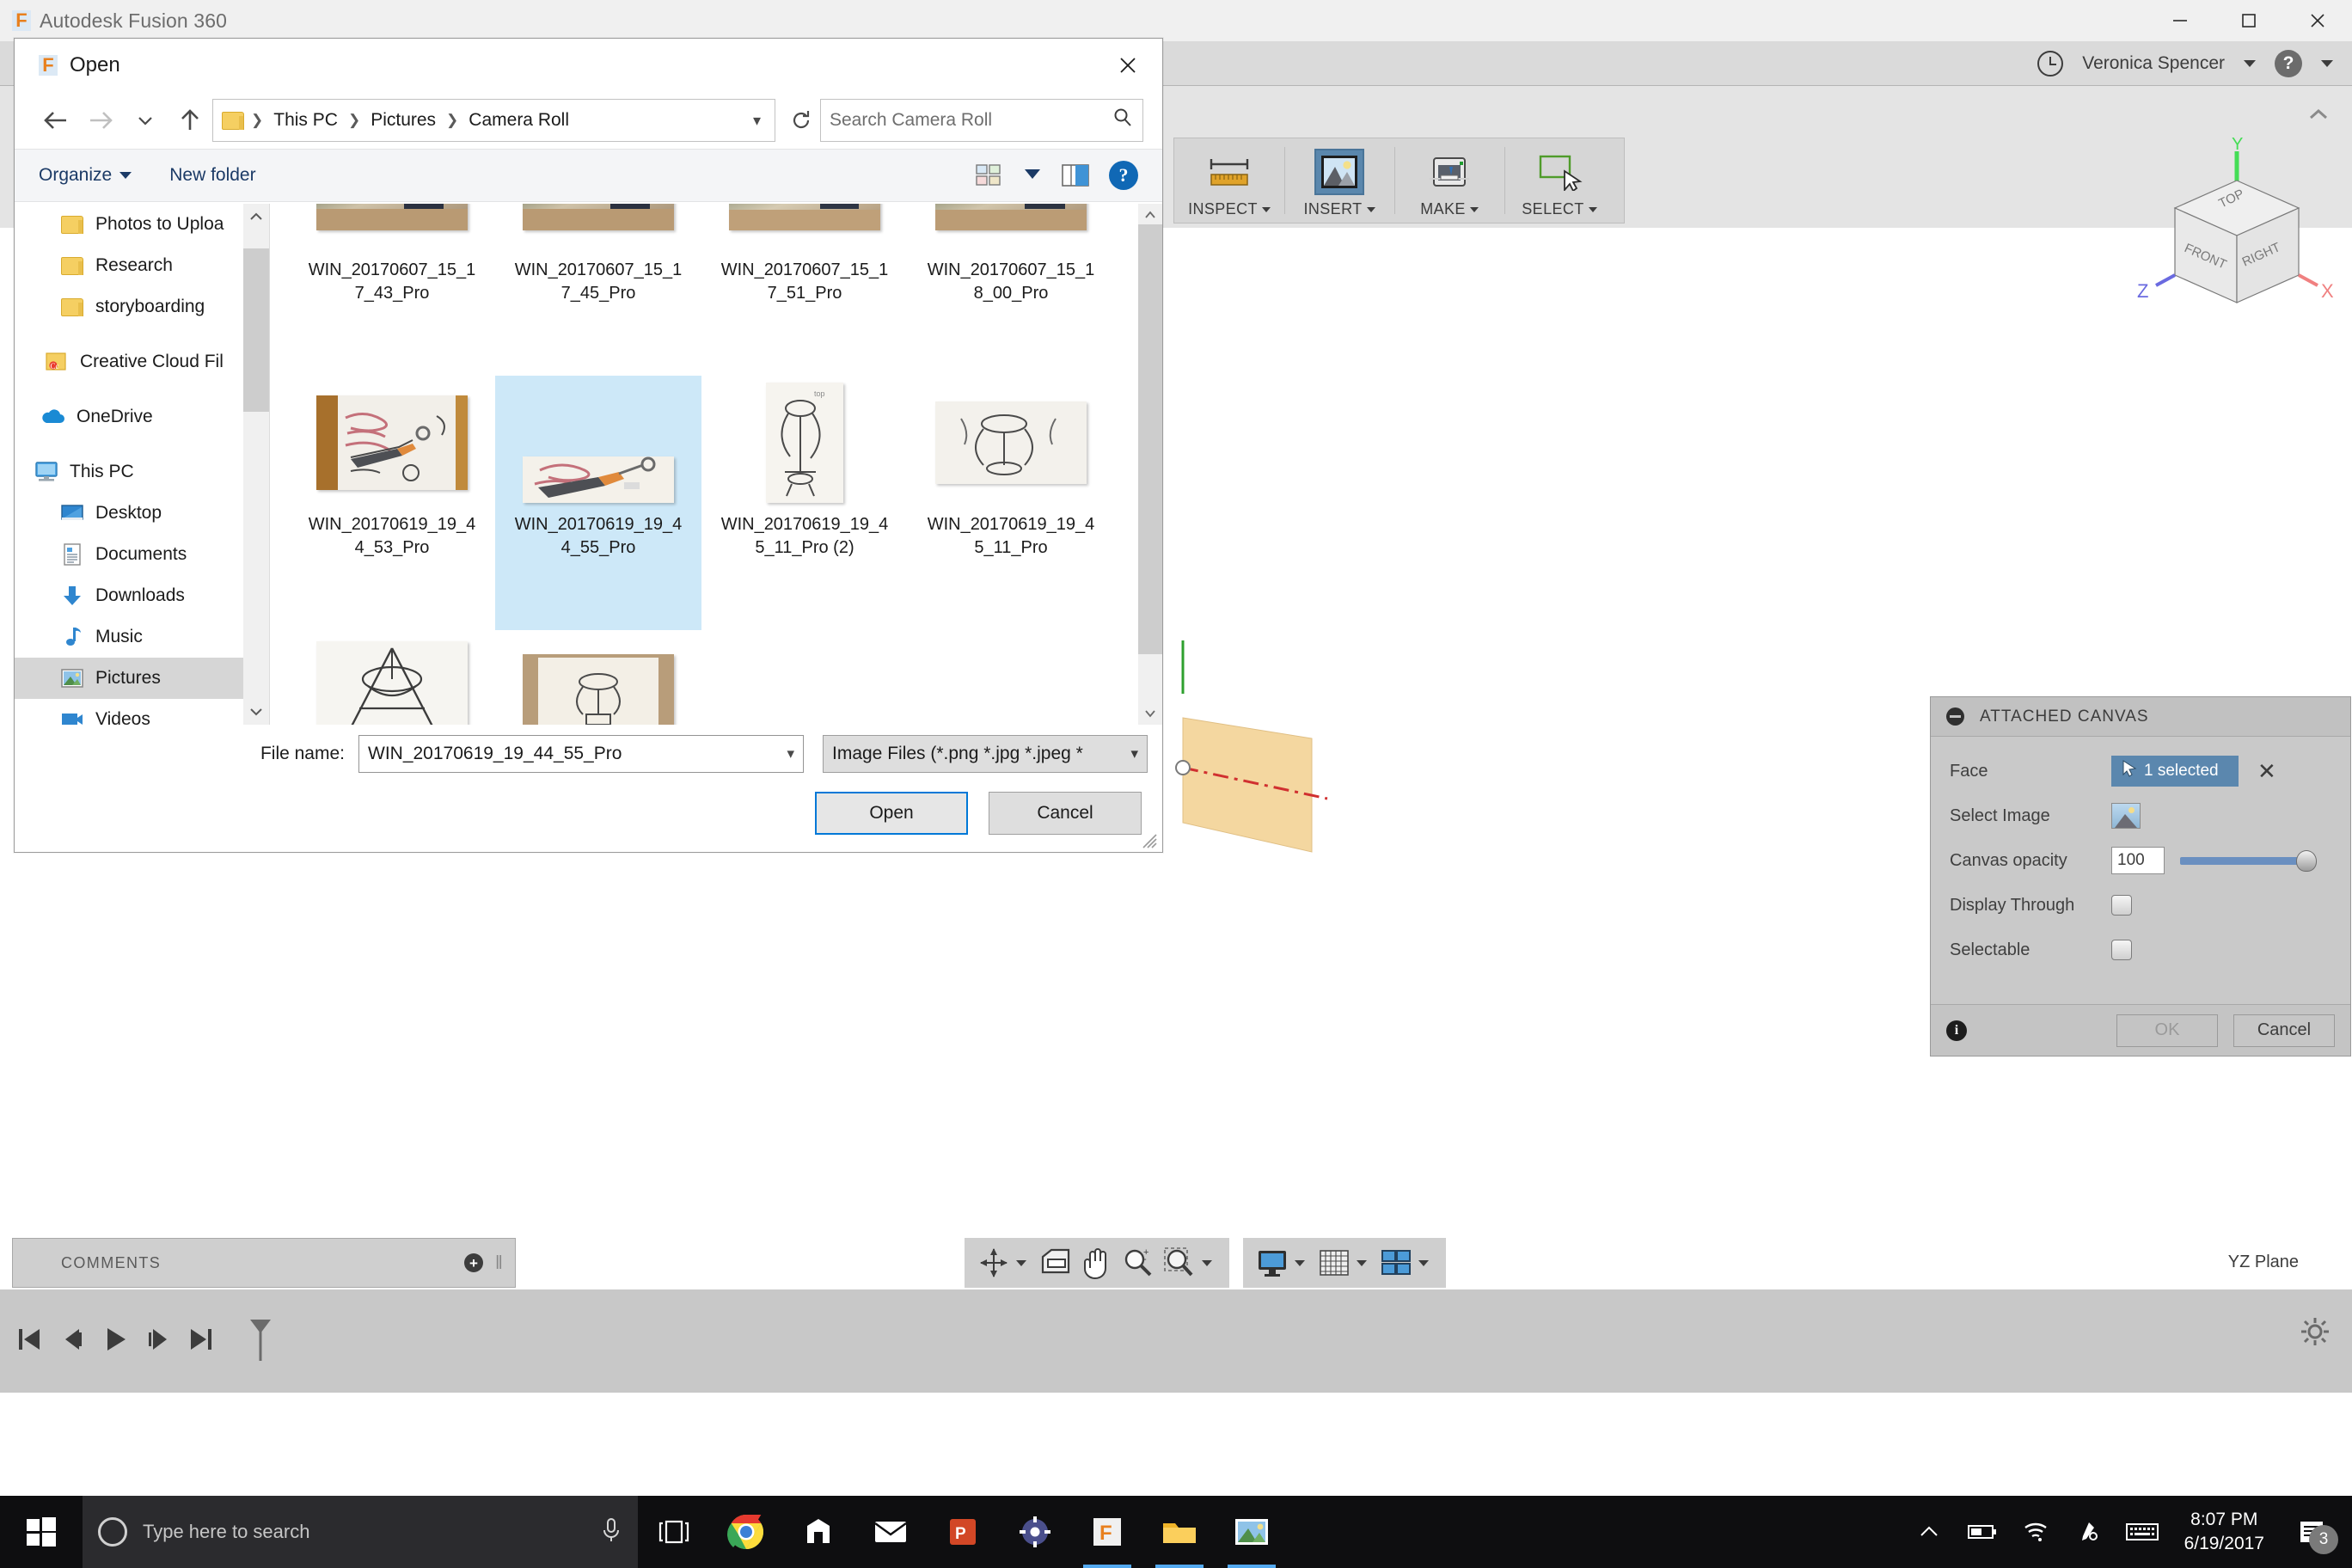  I want to click on taskbar-clock: 8:07 PM 6/19/2017, so click(2224, 1532).